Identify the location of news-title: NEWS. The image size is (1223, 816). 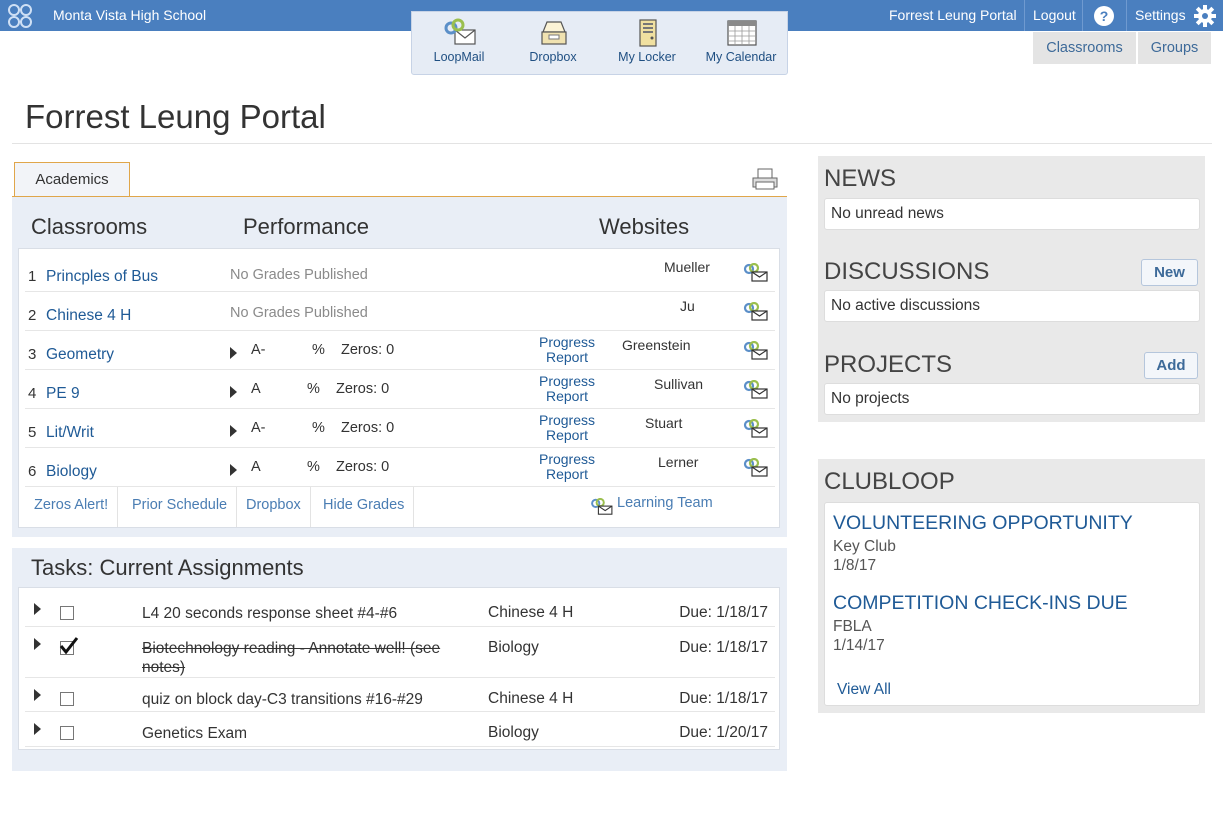
(860, 178).